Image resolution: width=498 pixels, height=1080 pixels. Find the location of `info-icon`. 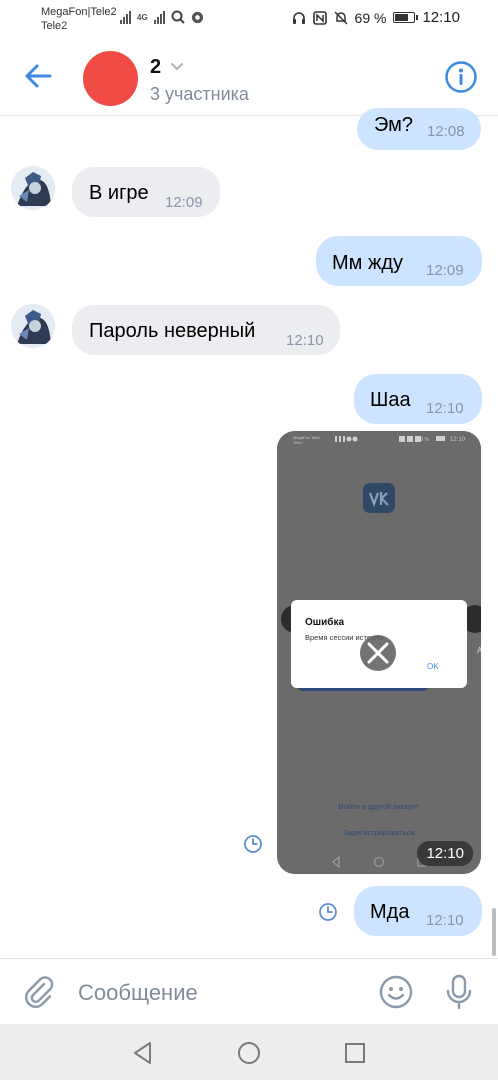

info-icon is located at coordinates (461, 77).